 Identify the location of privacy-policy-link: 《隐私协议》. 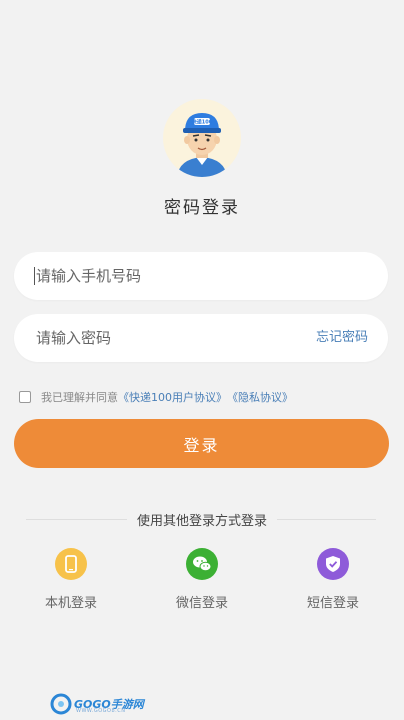
(260, 397).